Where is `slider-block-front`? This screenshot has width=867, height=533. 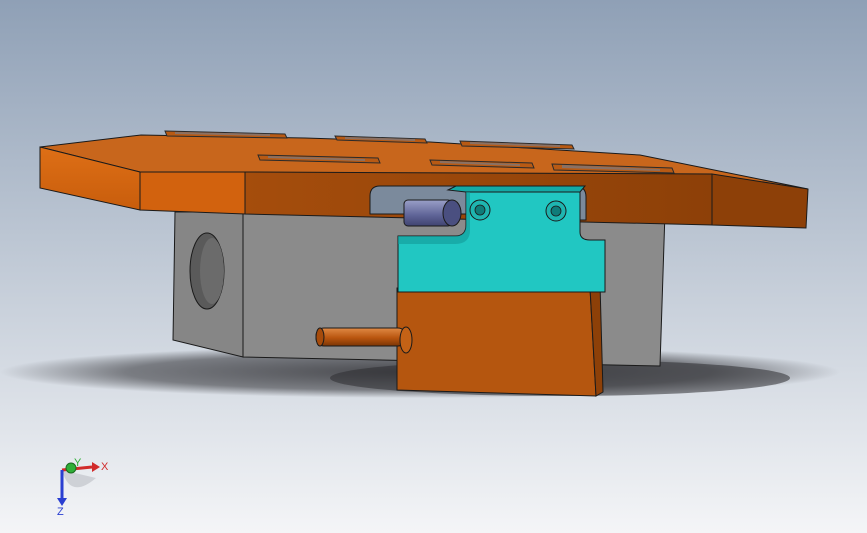
slider-block-front is located at coordinates (496, 342).